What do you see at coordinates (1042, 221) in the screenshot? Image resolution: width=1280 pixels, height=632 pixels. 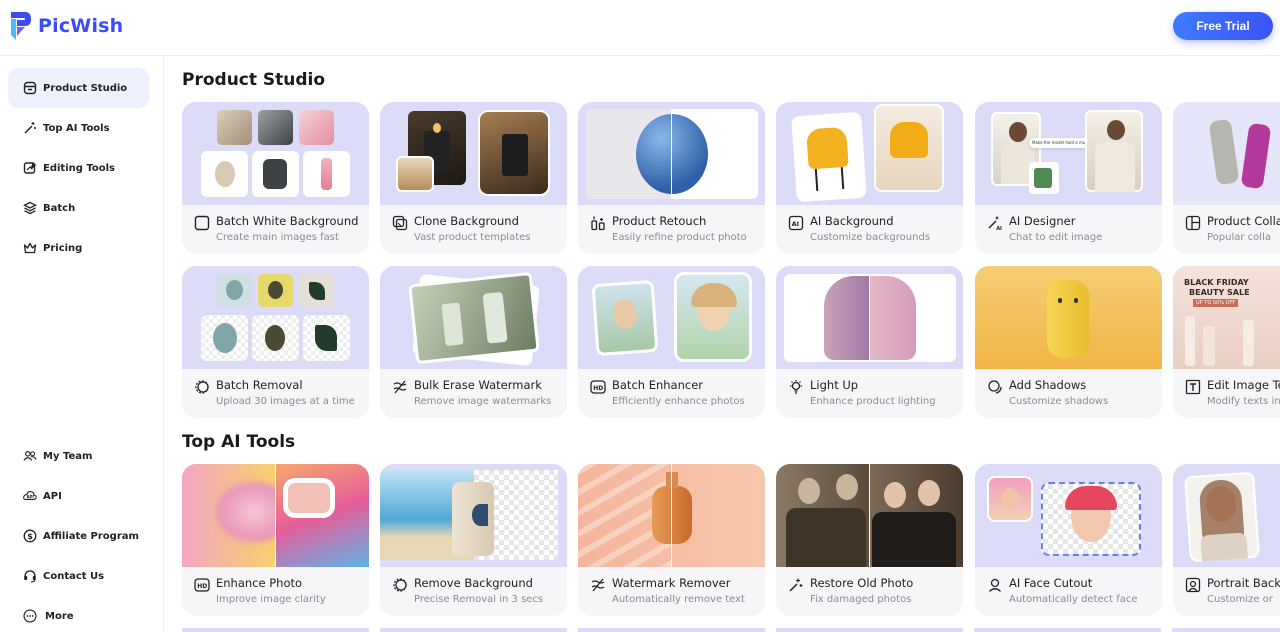 I see `card-title: AI Designer` at bounding box center [1042, 221].